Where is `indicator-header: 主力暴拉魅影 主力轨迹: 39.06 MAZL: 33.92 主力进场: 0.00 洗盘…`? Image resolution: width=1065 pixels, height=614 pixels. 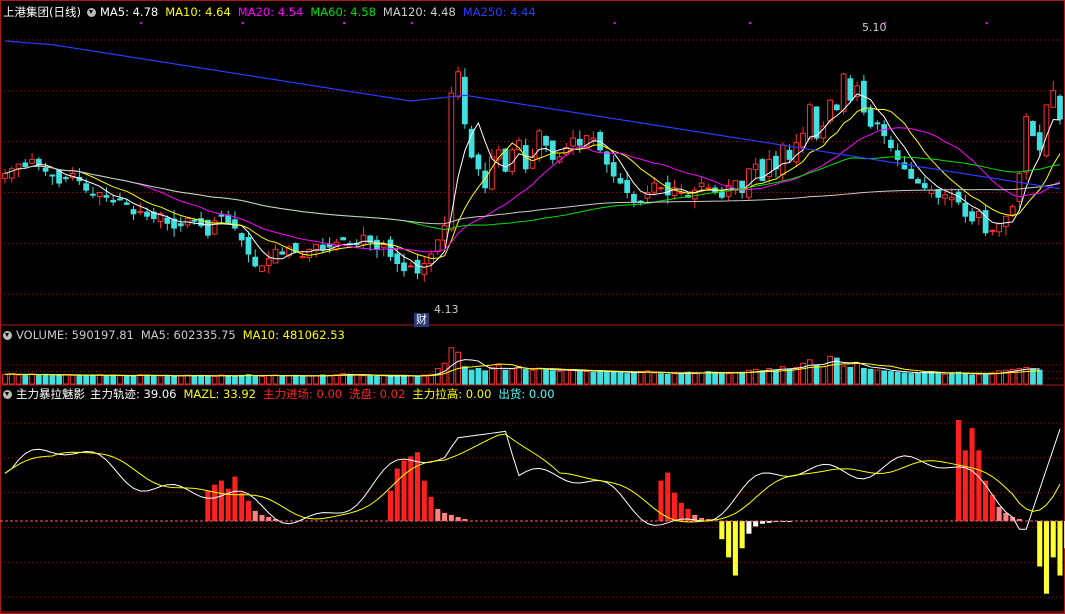
indicator-header: 主力暴拉魅影 主力轨迹: 39.06 MAZL: 33.92 主力进场: 0.00 洗盘… is located at coordinates (284, 394).